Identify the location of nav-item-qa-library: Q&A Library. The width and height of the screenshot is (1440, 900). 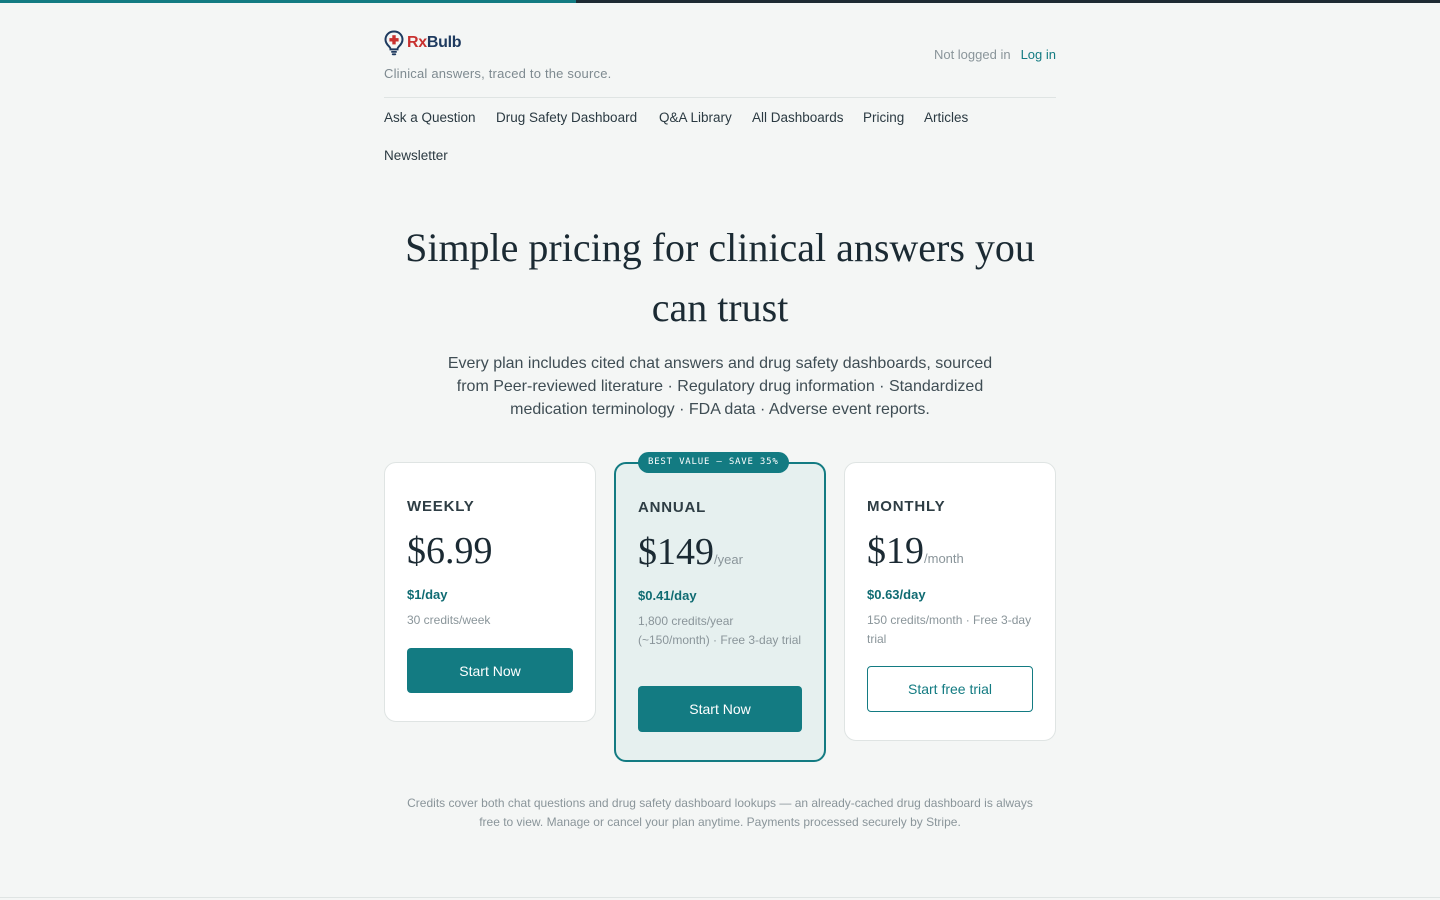
(695, 117).